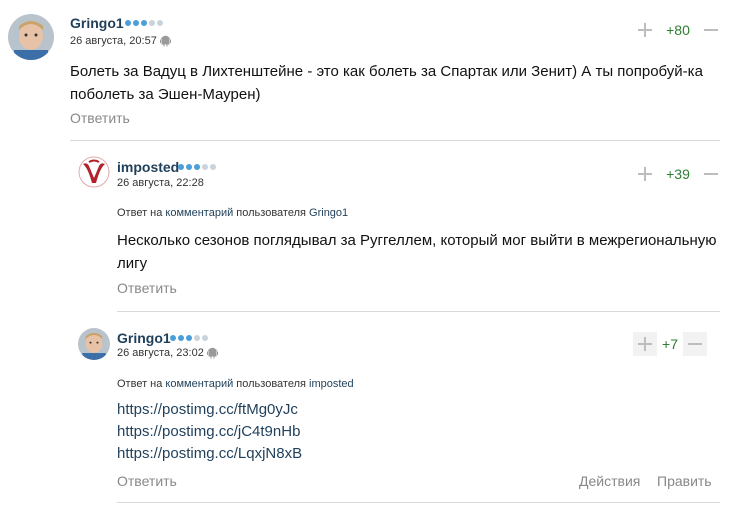 This screenshot has width=730, height=505. I want to click on comment-score: +80, so click(678, 30).